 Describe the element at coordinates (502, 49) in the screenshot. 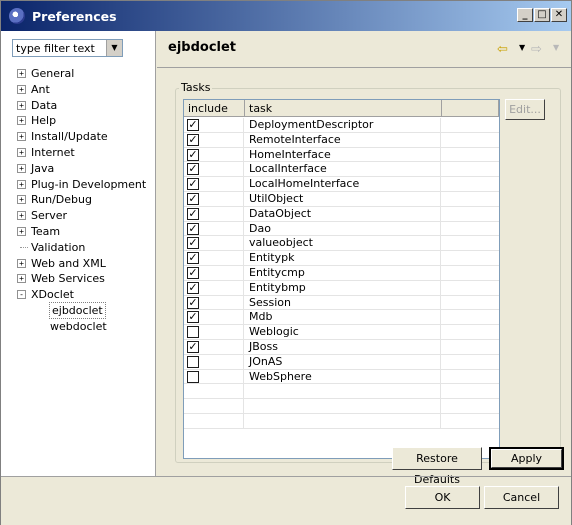

I see `back-arrow-icon: ⇦` at that location.